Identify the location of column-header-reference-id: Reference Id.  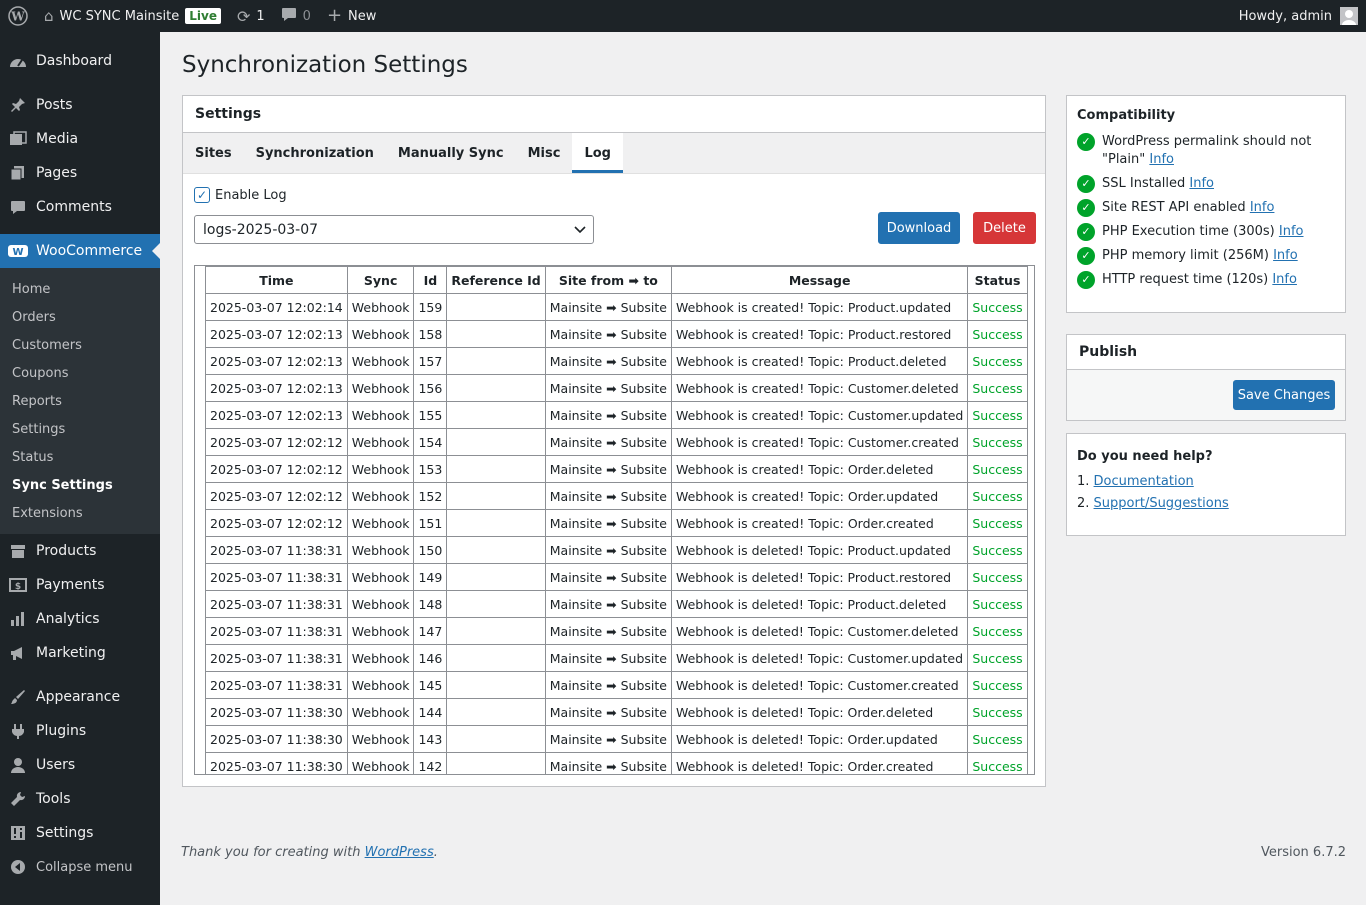
(496, 280).